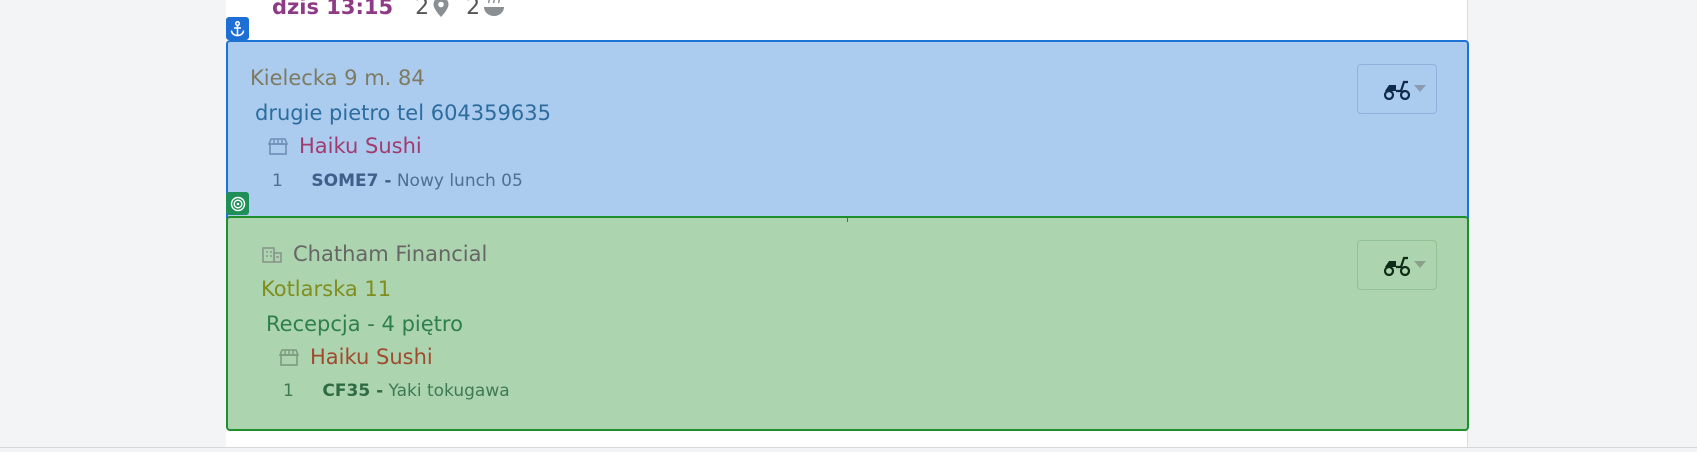  Describe the element at coordinates (847, 219) in the screenshot. I see `card-divider-handle` at that location.